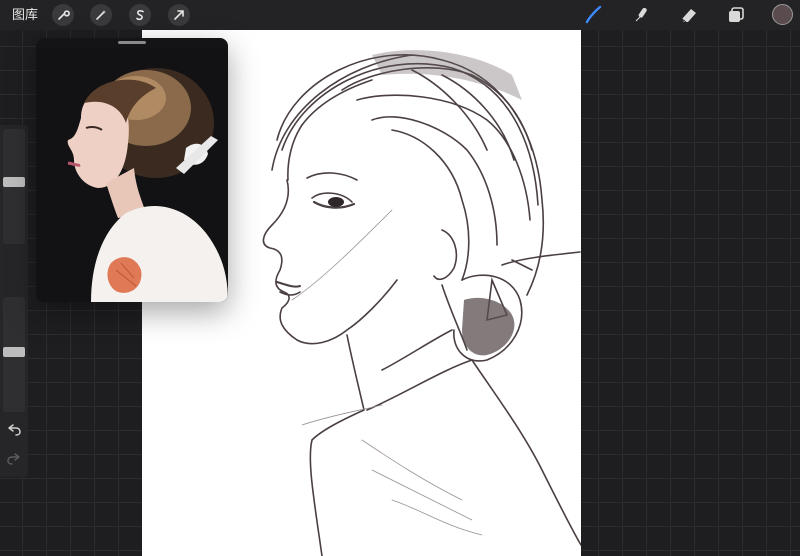  I want to click on layers-icon, so click(736, 14).